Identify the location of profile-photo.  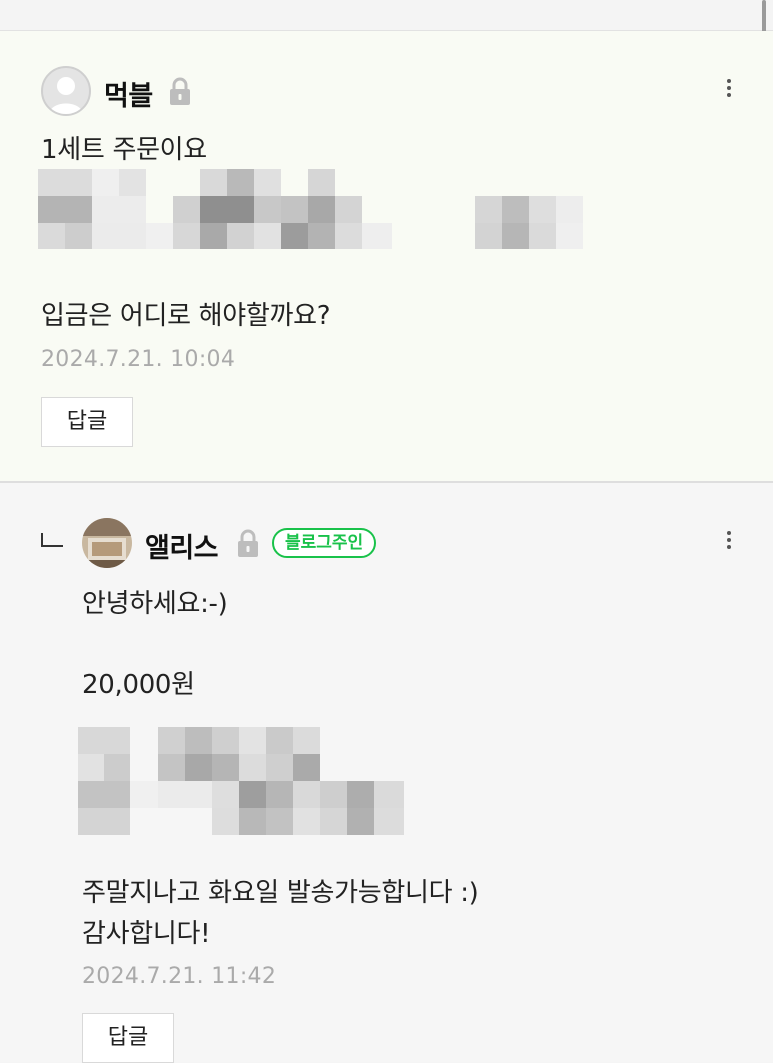
(107, 543).